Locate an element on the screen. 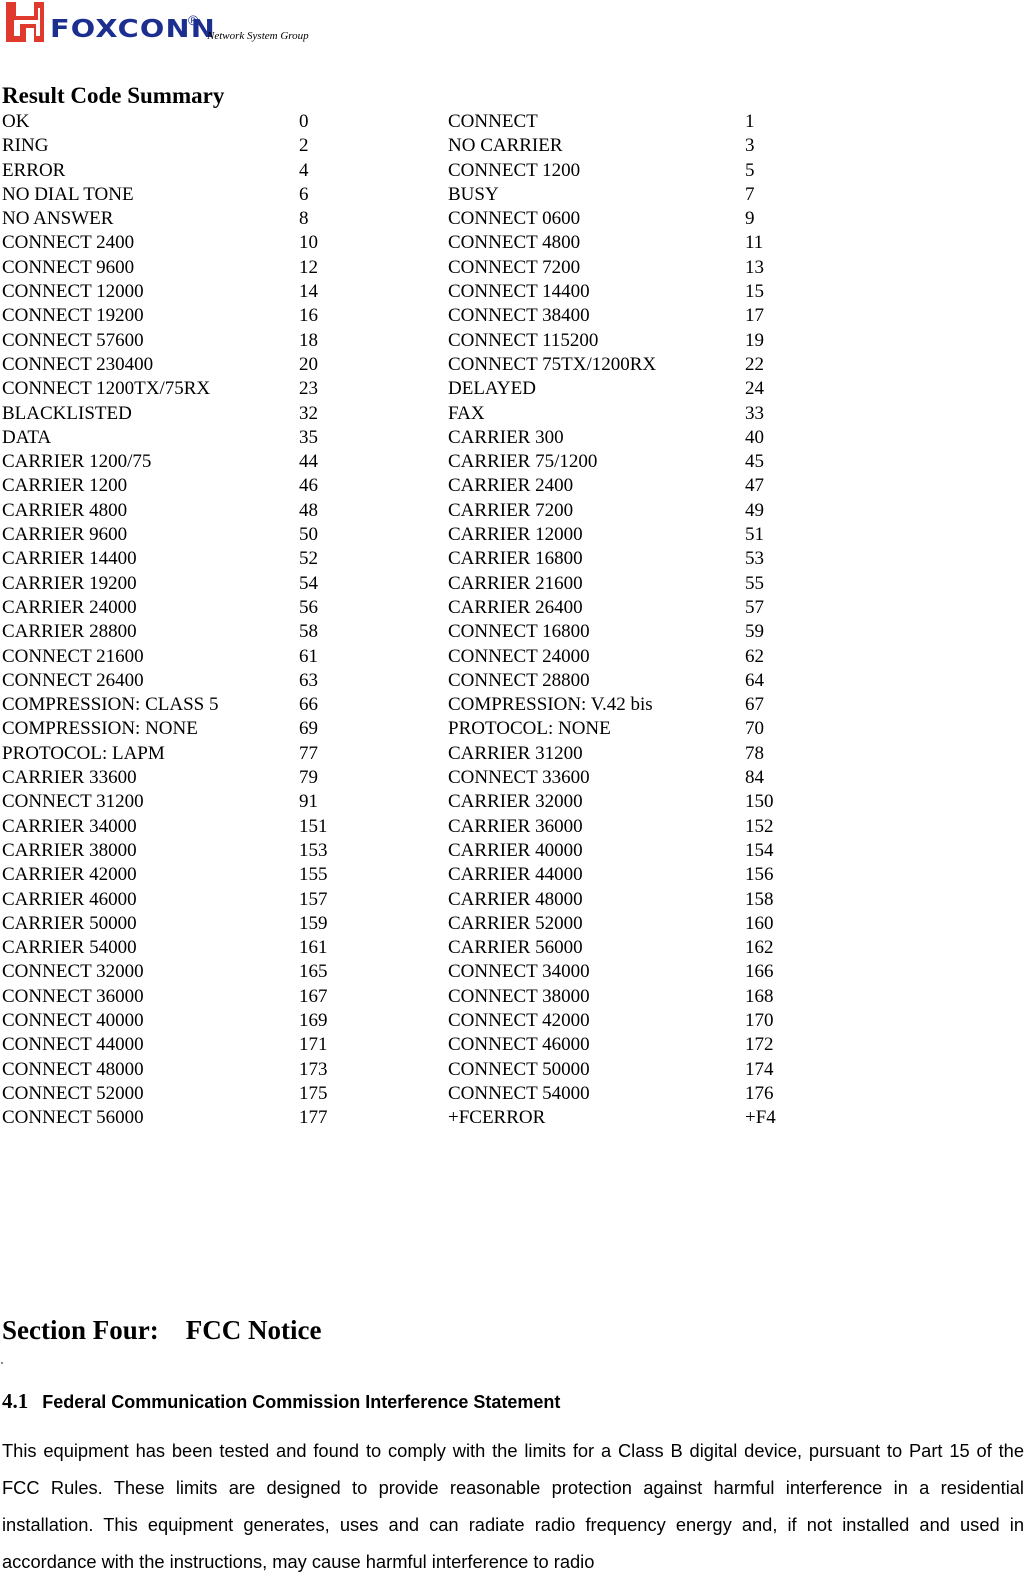 Image resolution: width=1035 pixels, height=1582 pixels. page-header: FOXCONN ® Network System Group is located at coordinates (172, 24).